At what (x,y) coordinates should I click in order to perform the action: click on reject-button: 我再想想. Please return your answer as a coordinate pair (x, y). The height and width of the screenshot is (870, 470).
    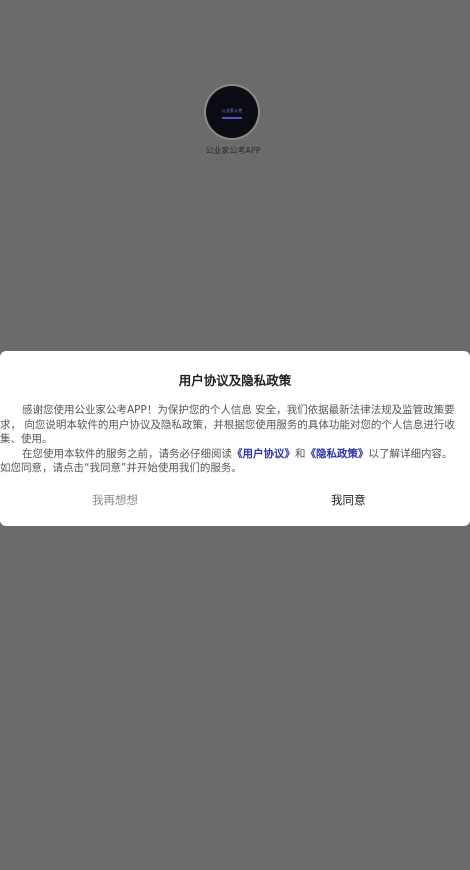
    Looking at the image, I should click on (115, 500).